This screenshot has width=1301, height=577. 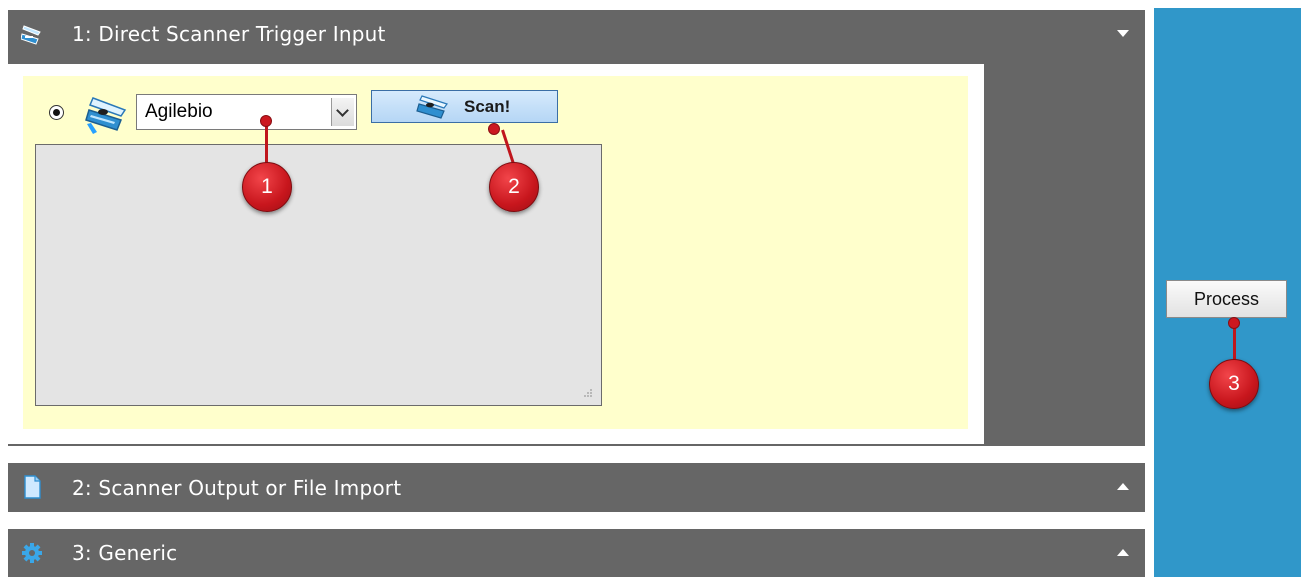 I want to click on scanner-select: Agilebio, so click(x=246, y=112).